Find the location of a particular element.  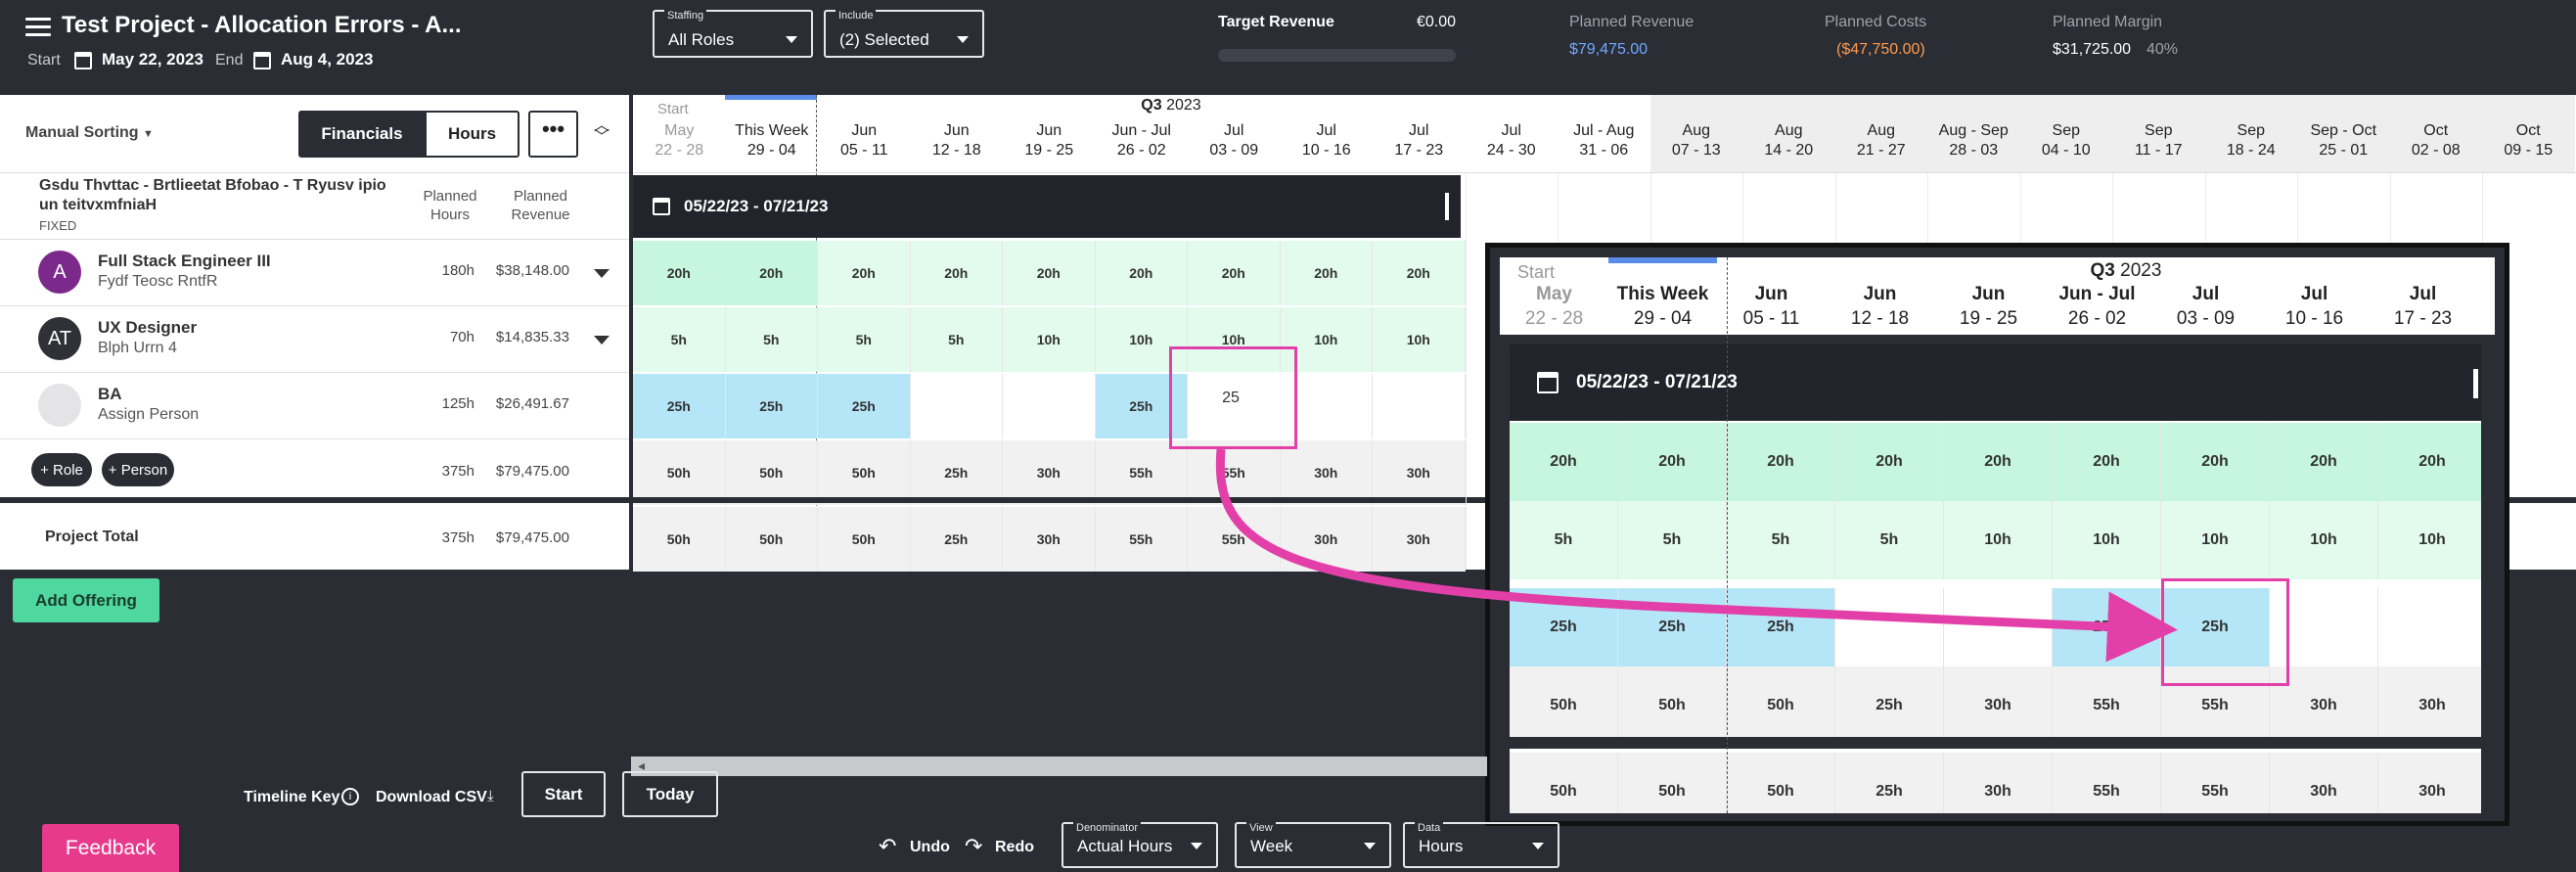

week-column-header: Jul 24 - 30 is located at coordinates (1512, 133).